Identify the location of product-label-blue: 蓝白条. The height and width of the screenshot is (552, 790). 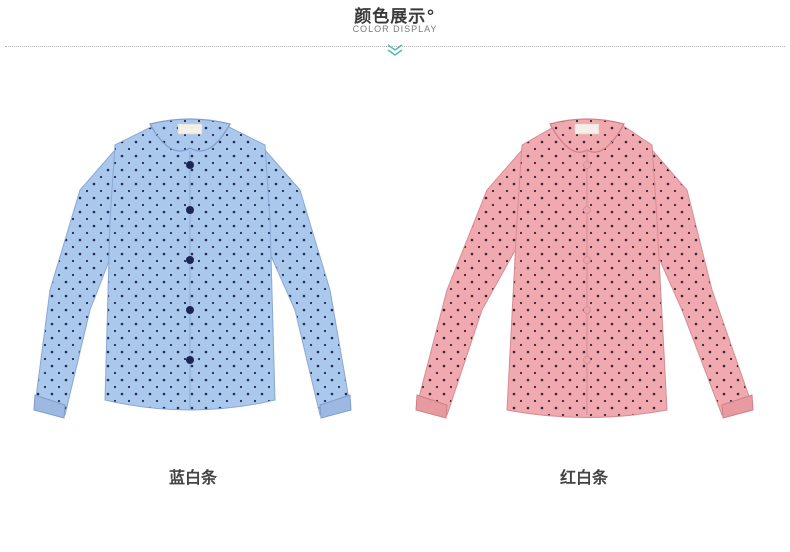
(192, 477).